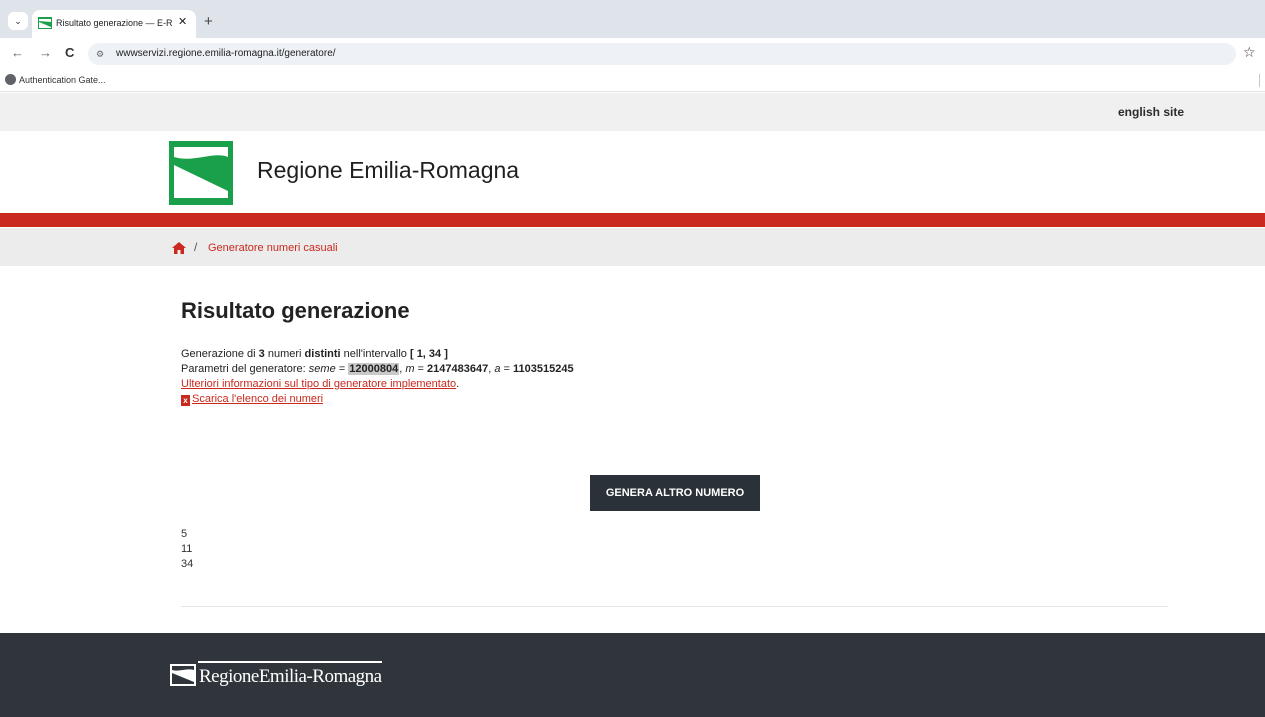 This screenshot has width=1265, height=717. What do you see at coordinates (1249, 52) in the screenshot?
I see `star-icon: ☆` at bounding box center [1249, 52].